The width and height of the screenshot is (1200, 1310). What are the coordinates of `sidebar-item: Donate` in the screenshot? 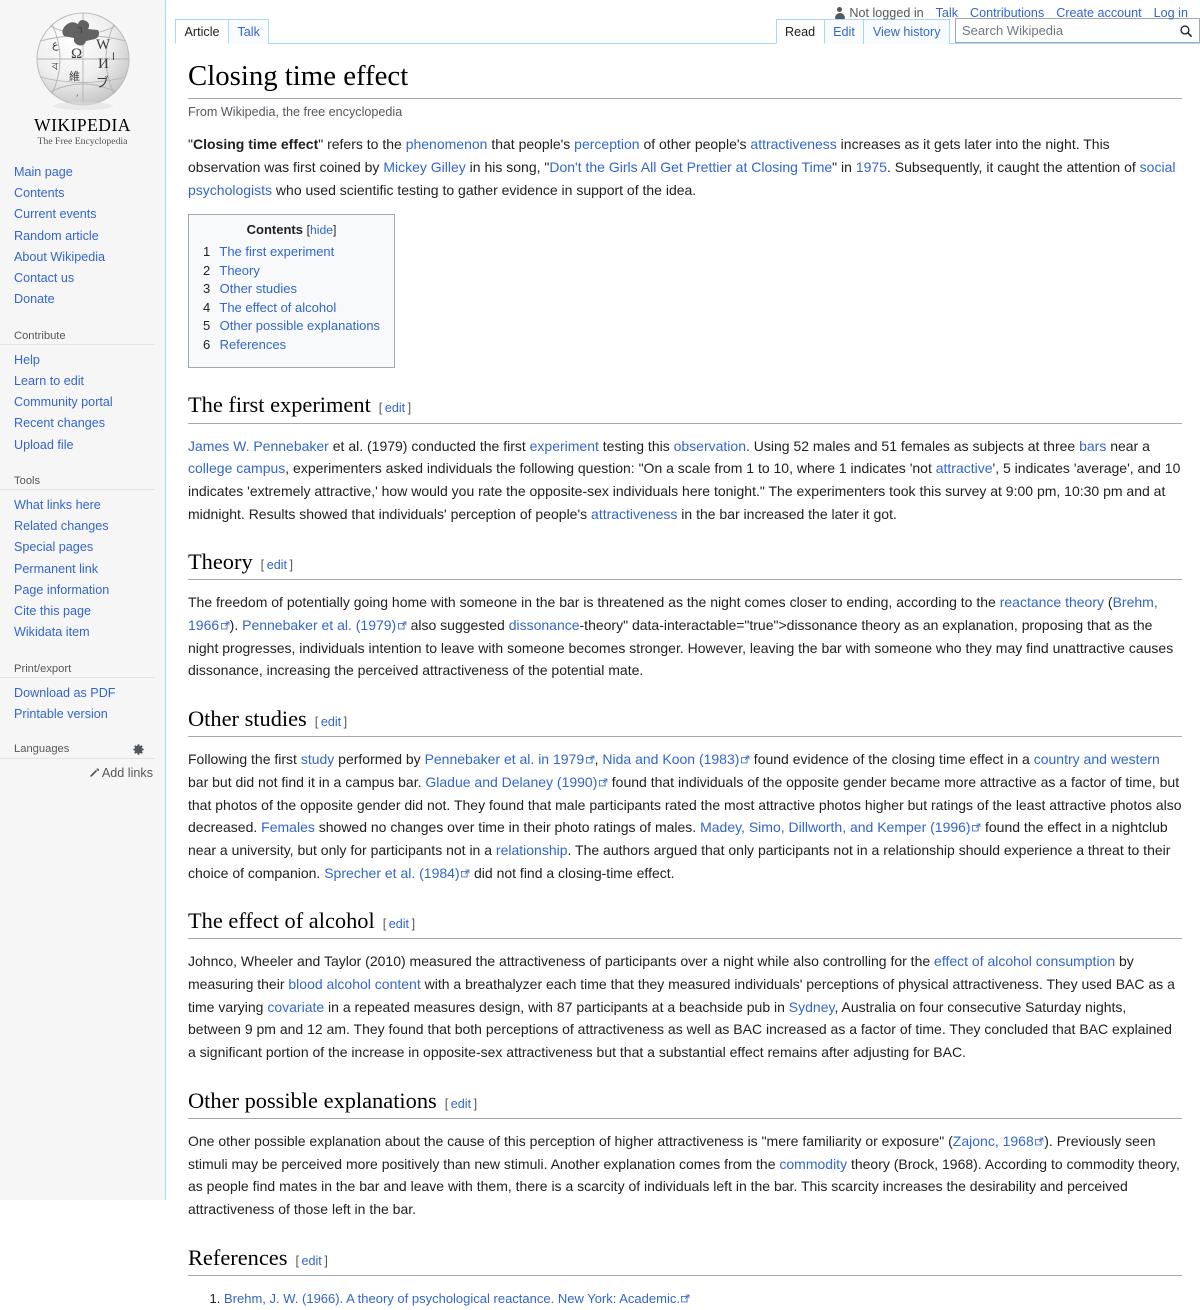 It's located at (82, 299).